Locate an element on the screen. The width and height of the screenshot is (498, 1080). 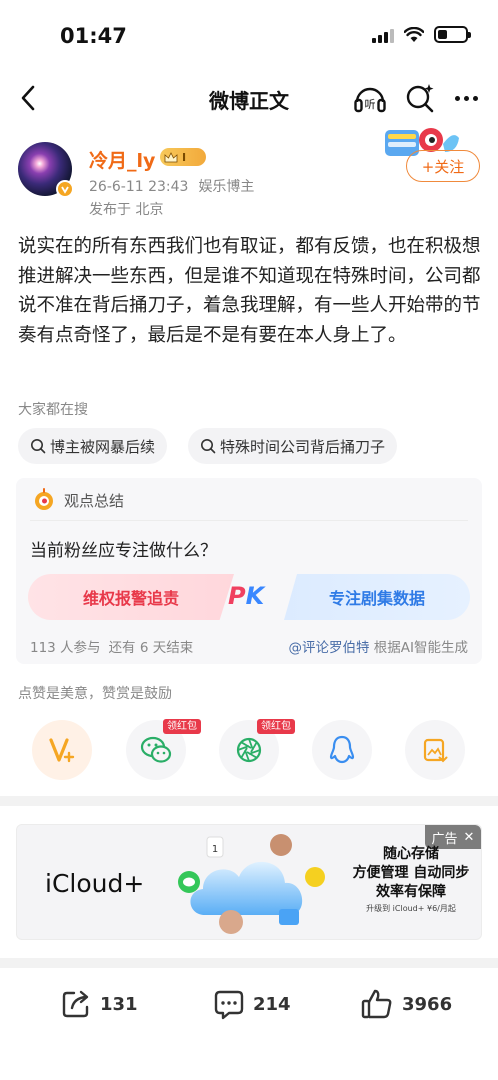
listen-button: 听 is located at coordinates (370, 98).